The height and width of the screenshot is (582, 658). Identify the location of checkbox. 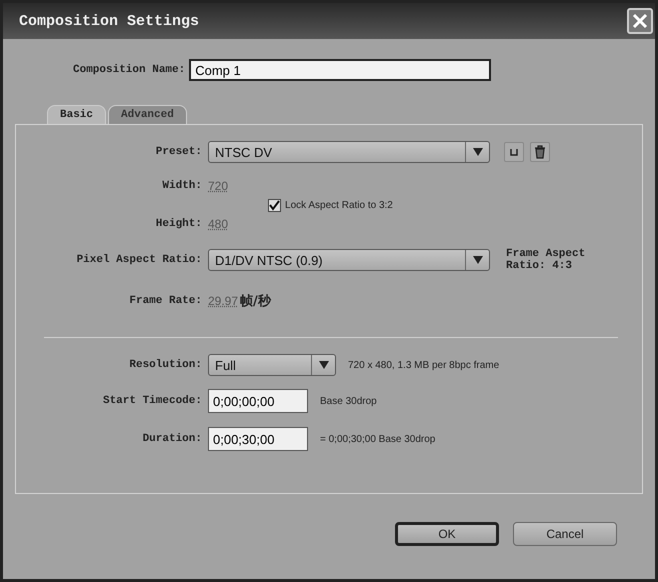
(275, 205).